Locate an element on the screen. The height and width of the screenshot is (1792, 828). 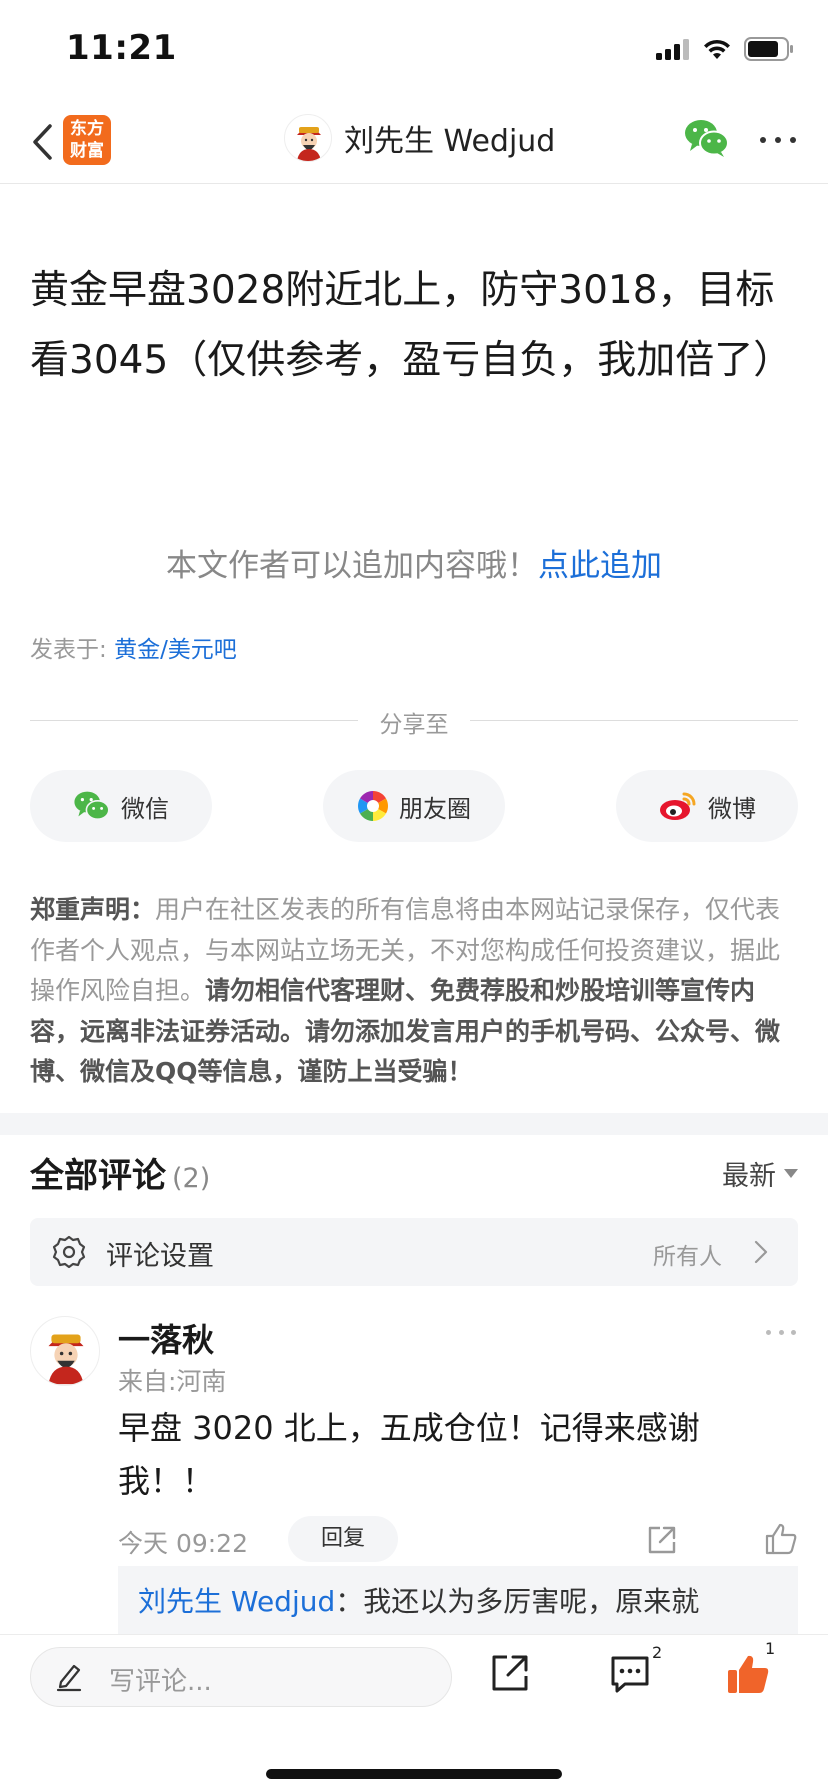
comment-count-badge: 2 is located at coordinates (657, 1652).